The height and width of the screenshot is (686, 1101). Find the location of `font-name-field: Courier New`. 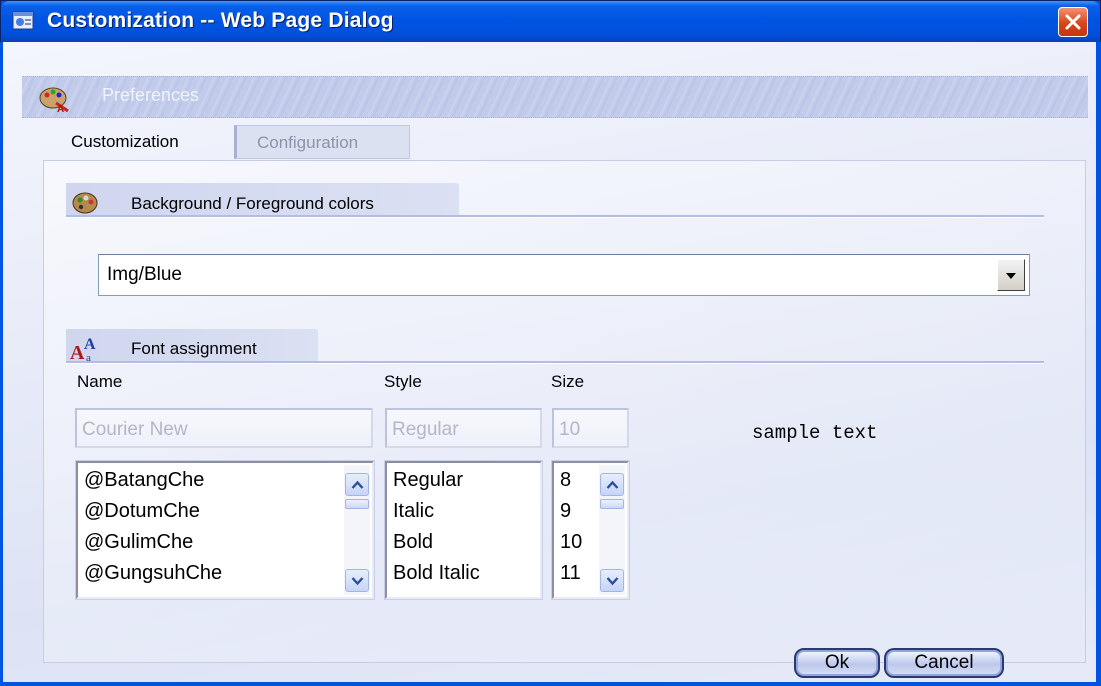

font-name-field: Courier New is located at coordinates (224, 428).